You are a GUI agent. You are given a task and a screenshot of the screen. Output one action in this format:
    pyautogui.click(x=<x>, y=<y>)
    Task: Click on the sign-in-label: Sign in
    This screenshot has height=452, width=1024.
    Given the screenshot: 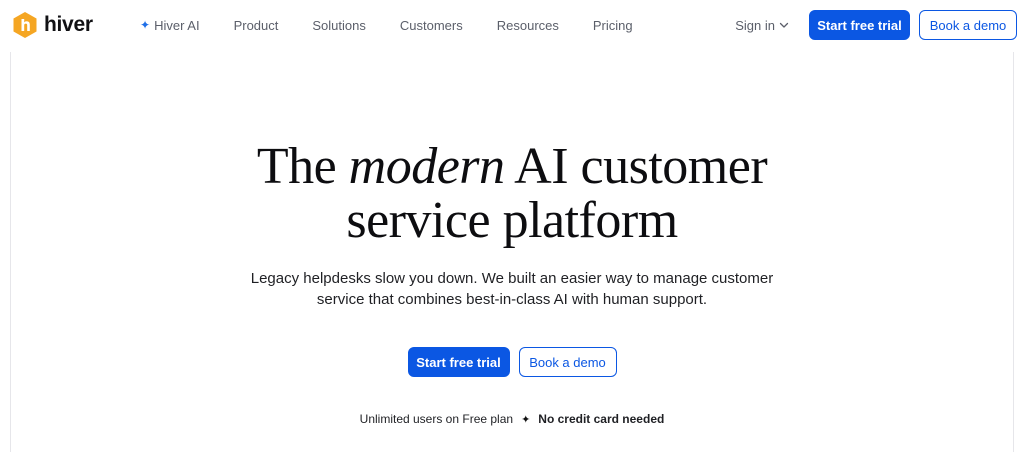 What is the action you would take?
    pyautogui.click(x=755, y=25)
    